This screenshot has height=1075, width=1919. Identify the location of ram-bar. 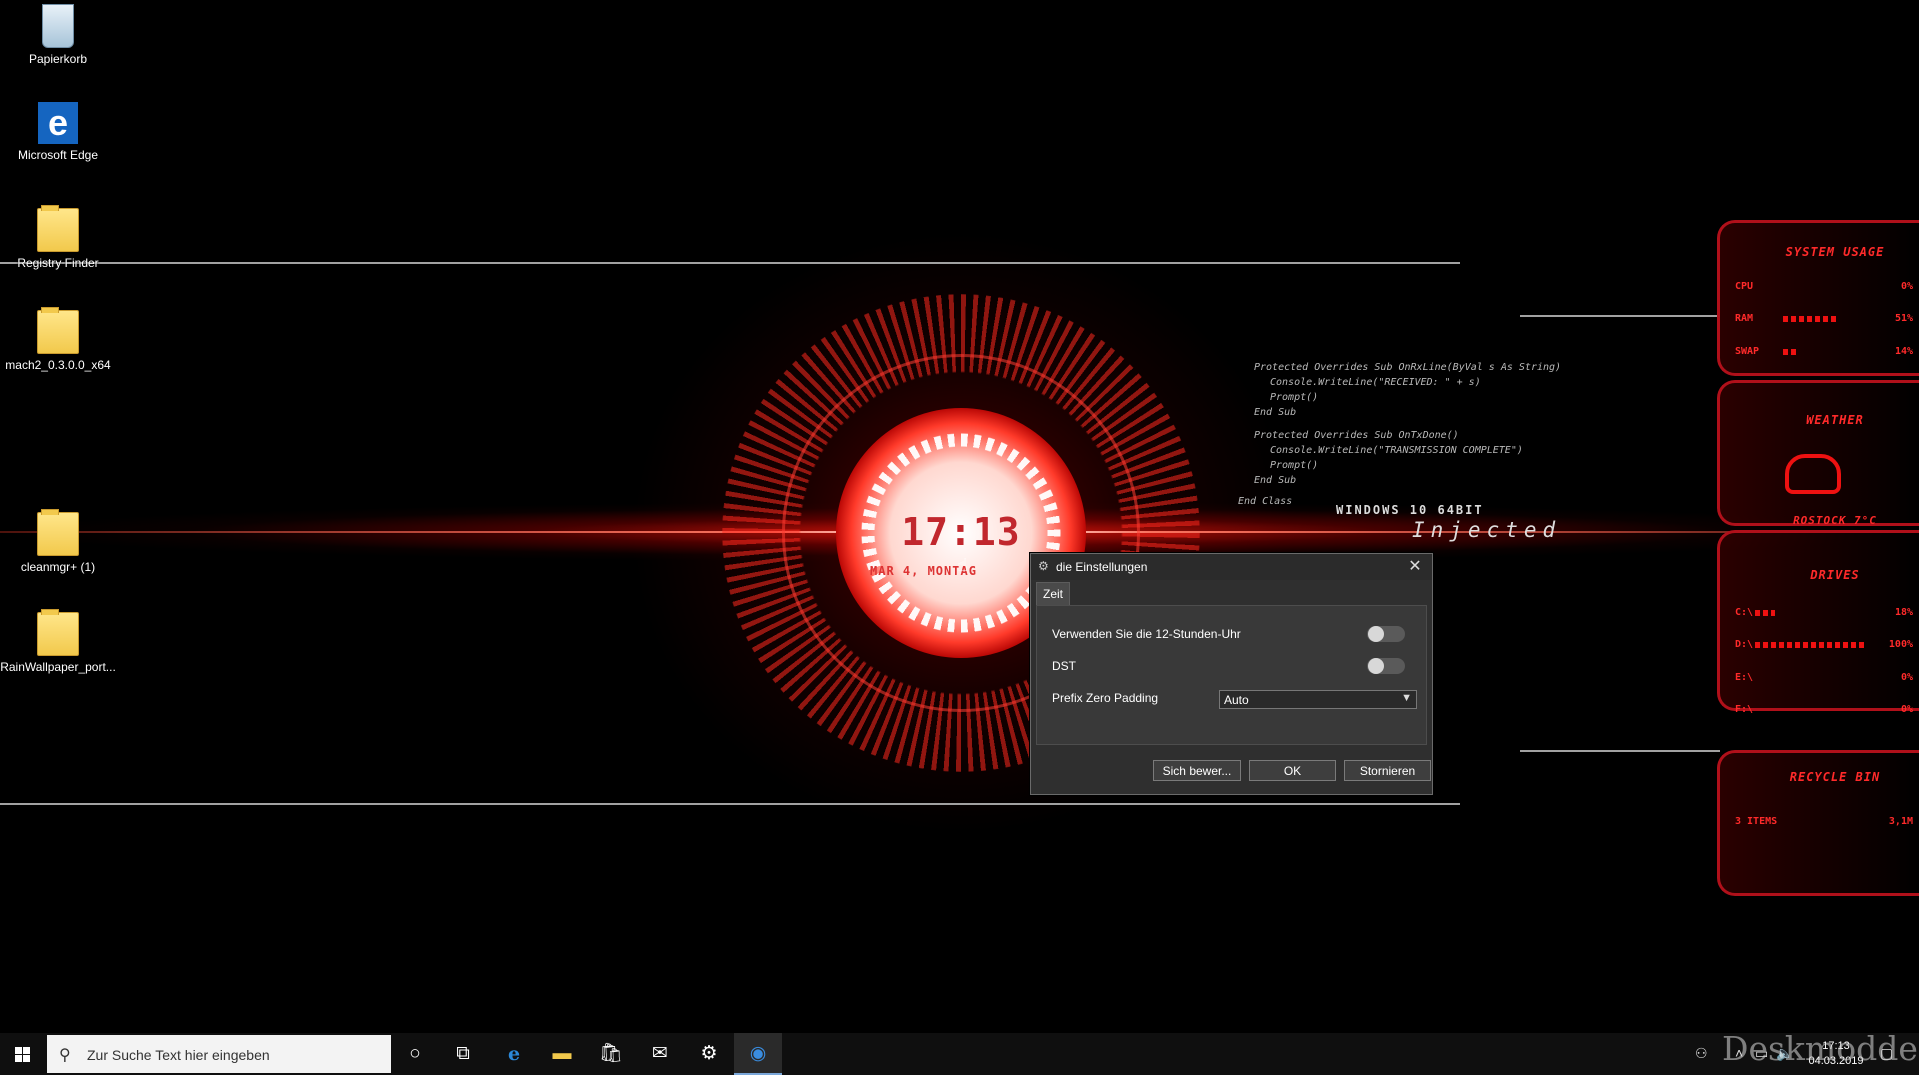
(1811, 319).